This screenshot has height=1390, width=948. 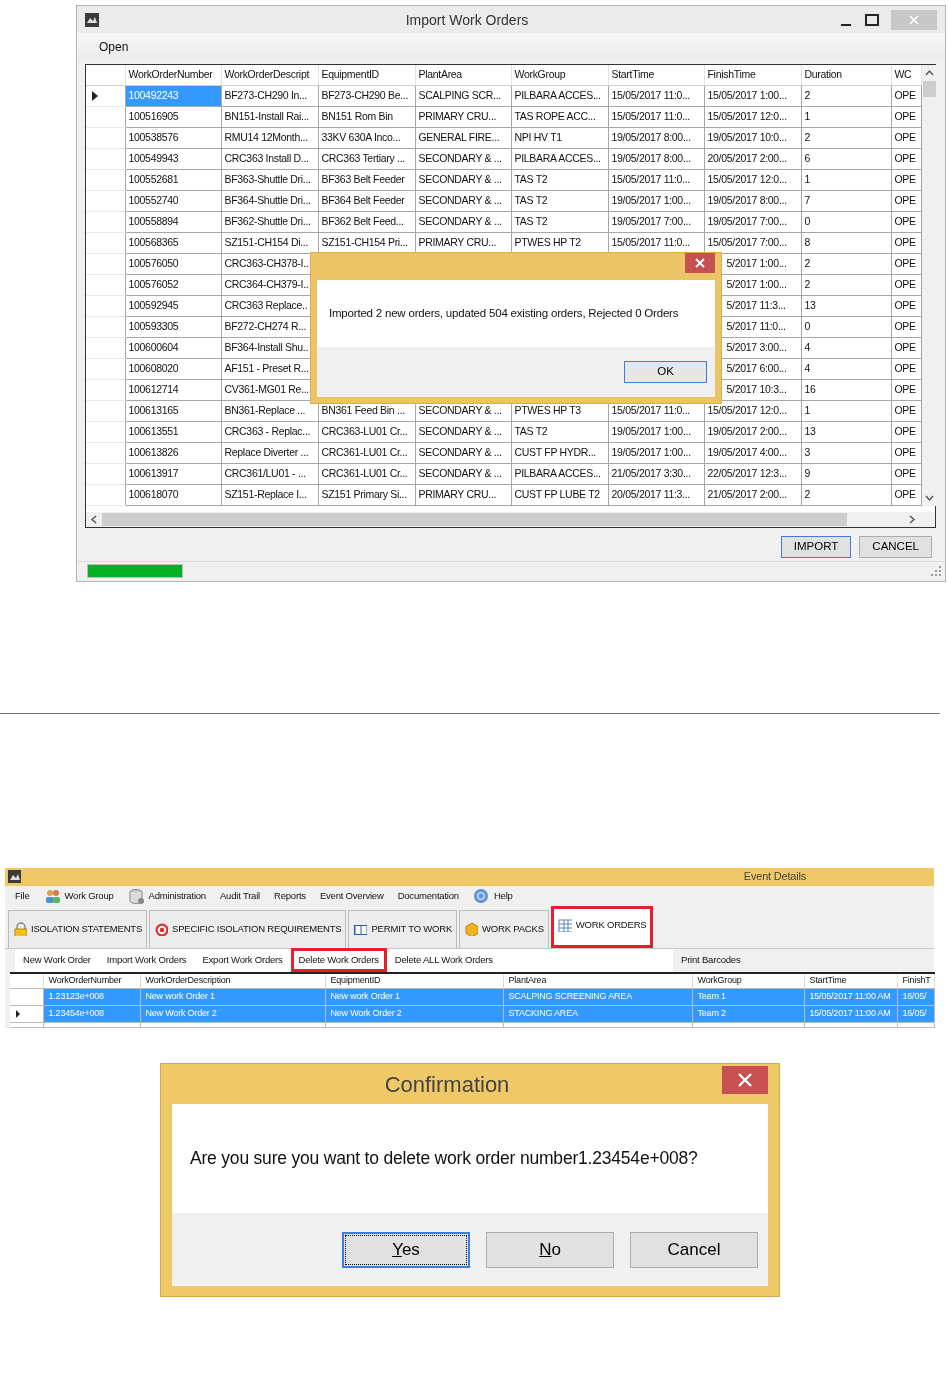 What do you see at coordinates (78, 928) in the screenshot?
I see `tab: ISOLATION STATEMENTS` at bounding box center [78, 928].